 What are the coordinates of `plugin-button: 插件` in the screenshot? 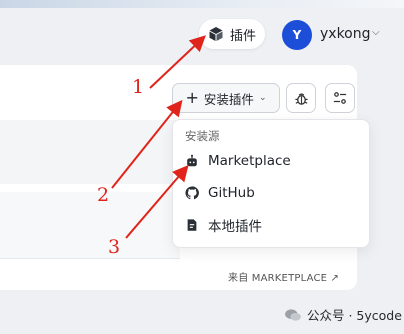 It's located at (232, 34).